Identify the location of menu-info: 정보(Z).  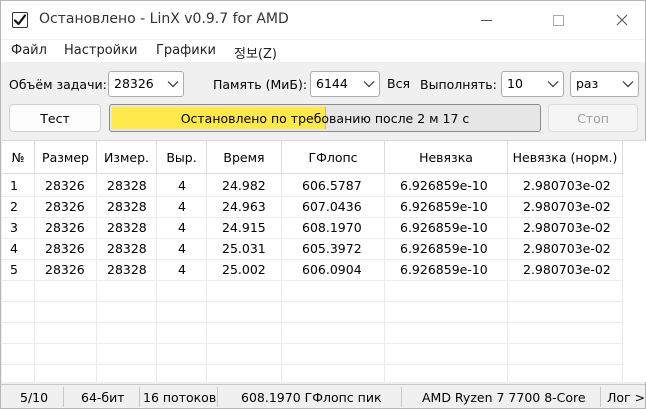
(255, 52).